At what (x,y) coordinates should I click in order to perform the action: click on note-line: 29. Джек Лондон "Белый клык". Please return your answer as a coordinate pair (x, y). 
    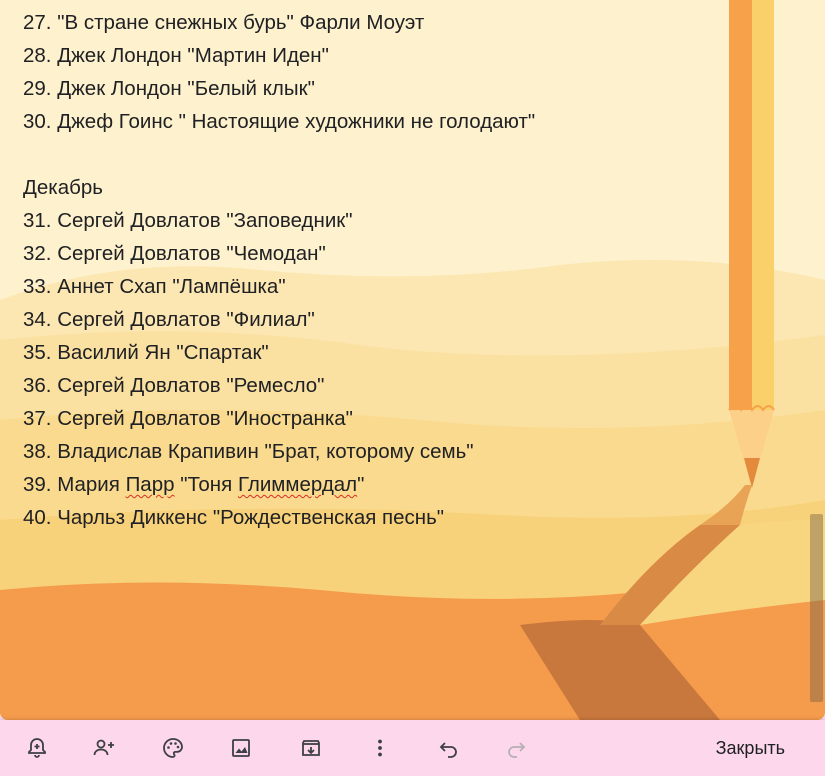
    Looking at the image, I should click on (383, 88).